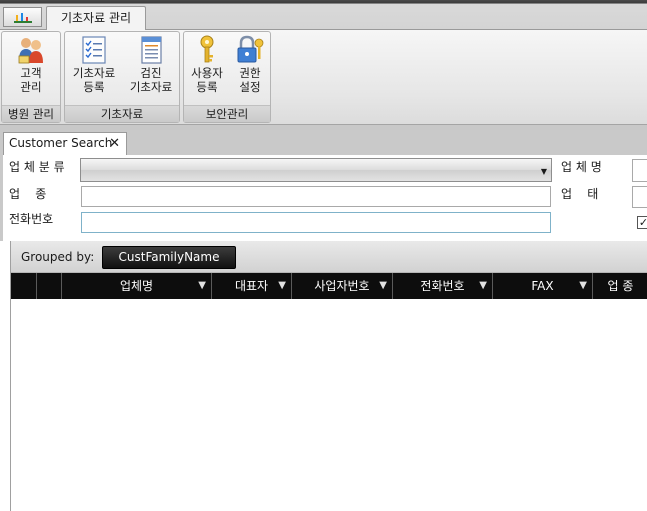  I want to click on ribbon-group-security: 사용자 등록 권한 설정 보안관리, so click(227, 77).